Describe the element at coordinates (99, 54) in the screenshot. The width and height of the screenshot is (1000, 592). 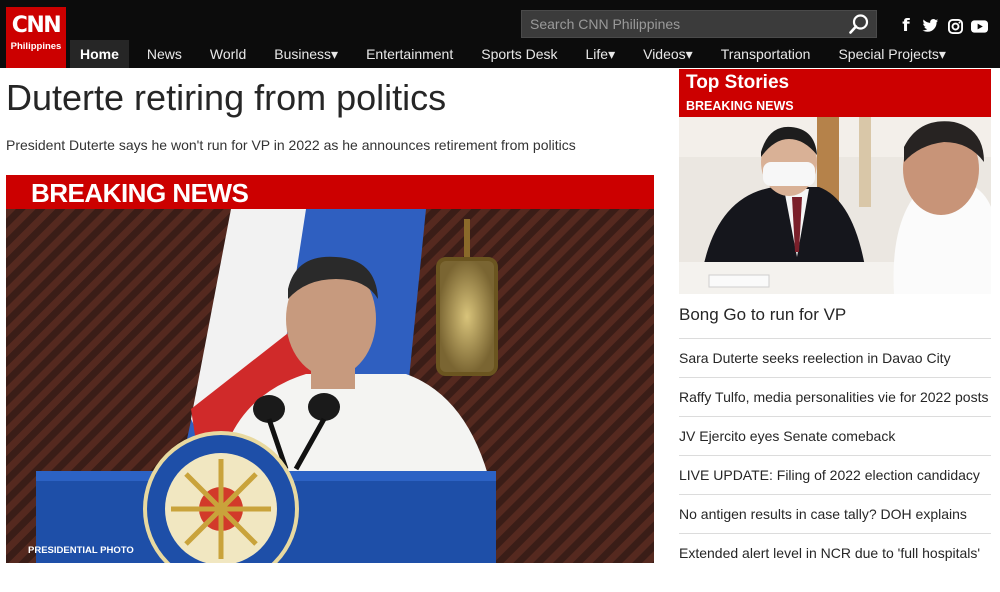
I see `nav-home: Home` at that location.